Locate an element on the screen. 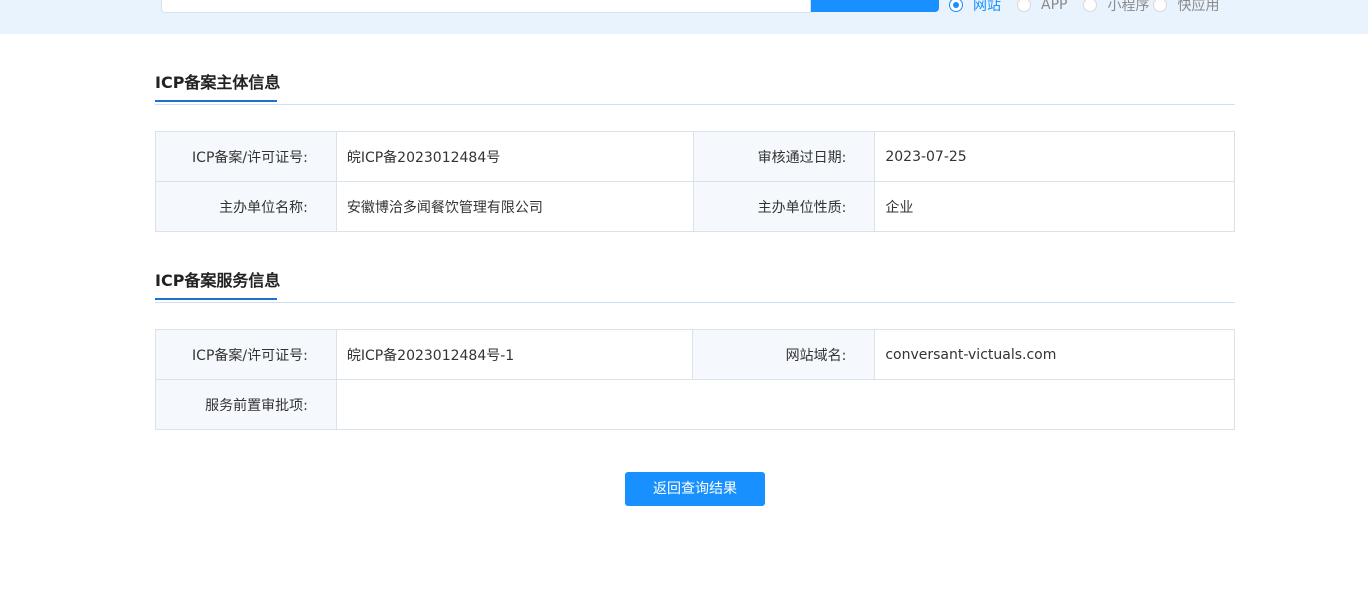 This screenshot has width=1368, height=599. radio-website: 网站 is located at coordinates (983, 7).